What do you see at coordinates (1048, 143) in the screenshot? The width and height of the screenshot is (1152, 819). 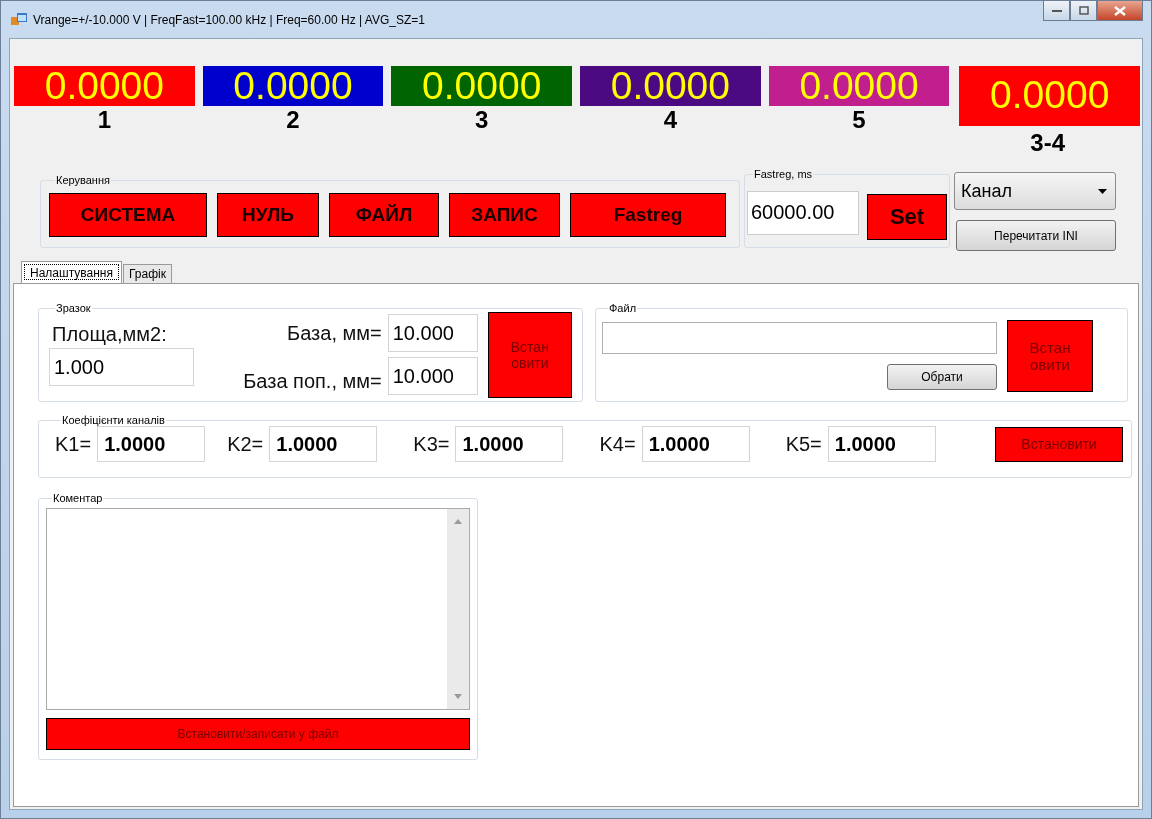 I see `channel-label: 3-4` at bounding box center [1048, 143].